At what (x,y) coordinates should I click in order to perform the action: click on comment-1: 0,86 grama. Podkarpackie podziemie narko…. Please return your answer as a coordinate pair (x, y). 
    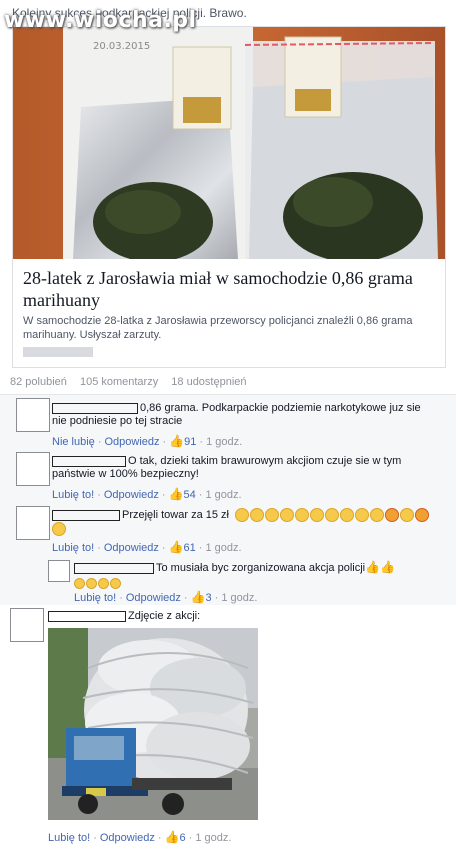
    Looking at the image, I should click on (242, 415).